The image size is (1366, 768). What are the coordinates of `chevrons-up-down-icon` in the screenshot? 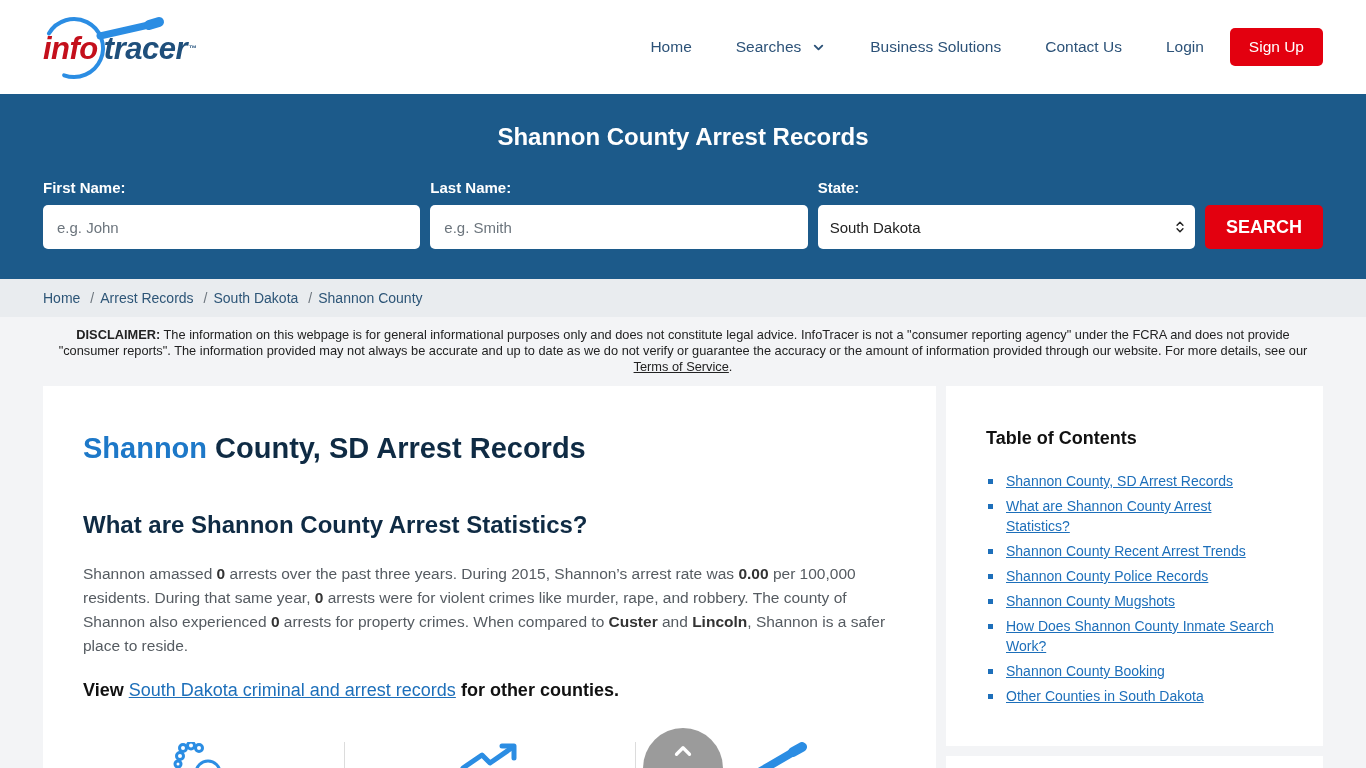 It's located at (1180, 227).